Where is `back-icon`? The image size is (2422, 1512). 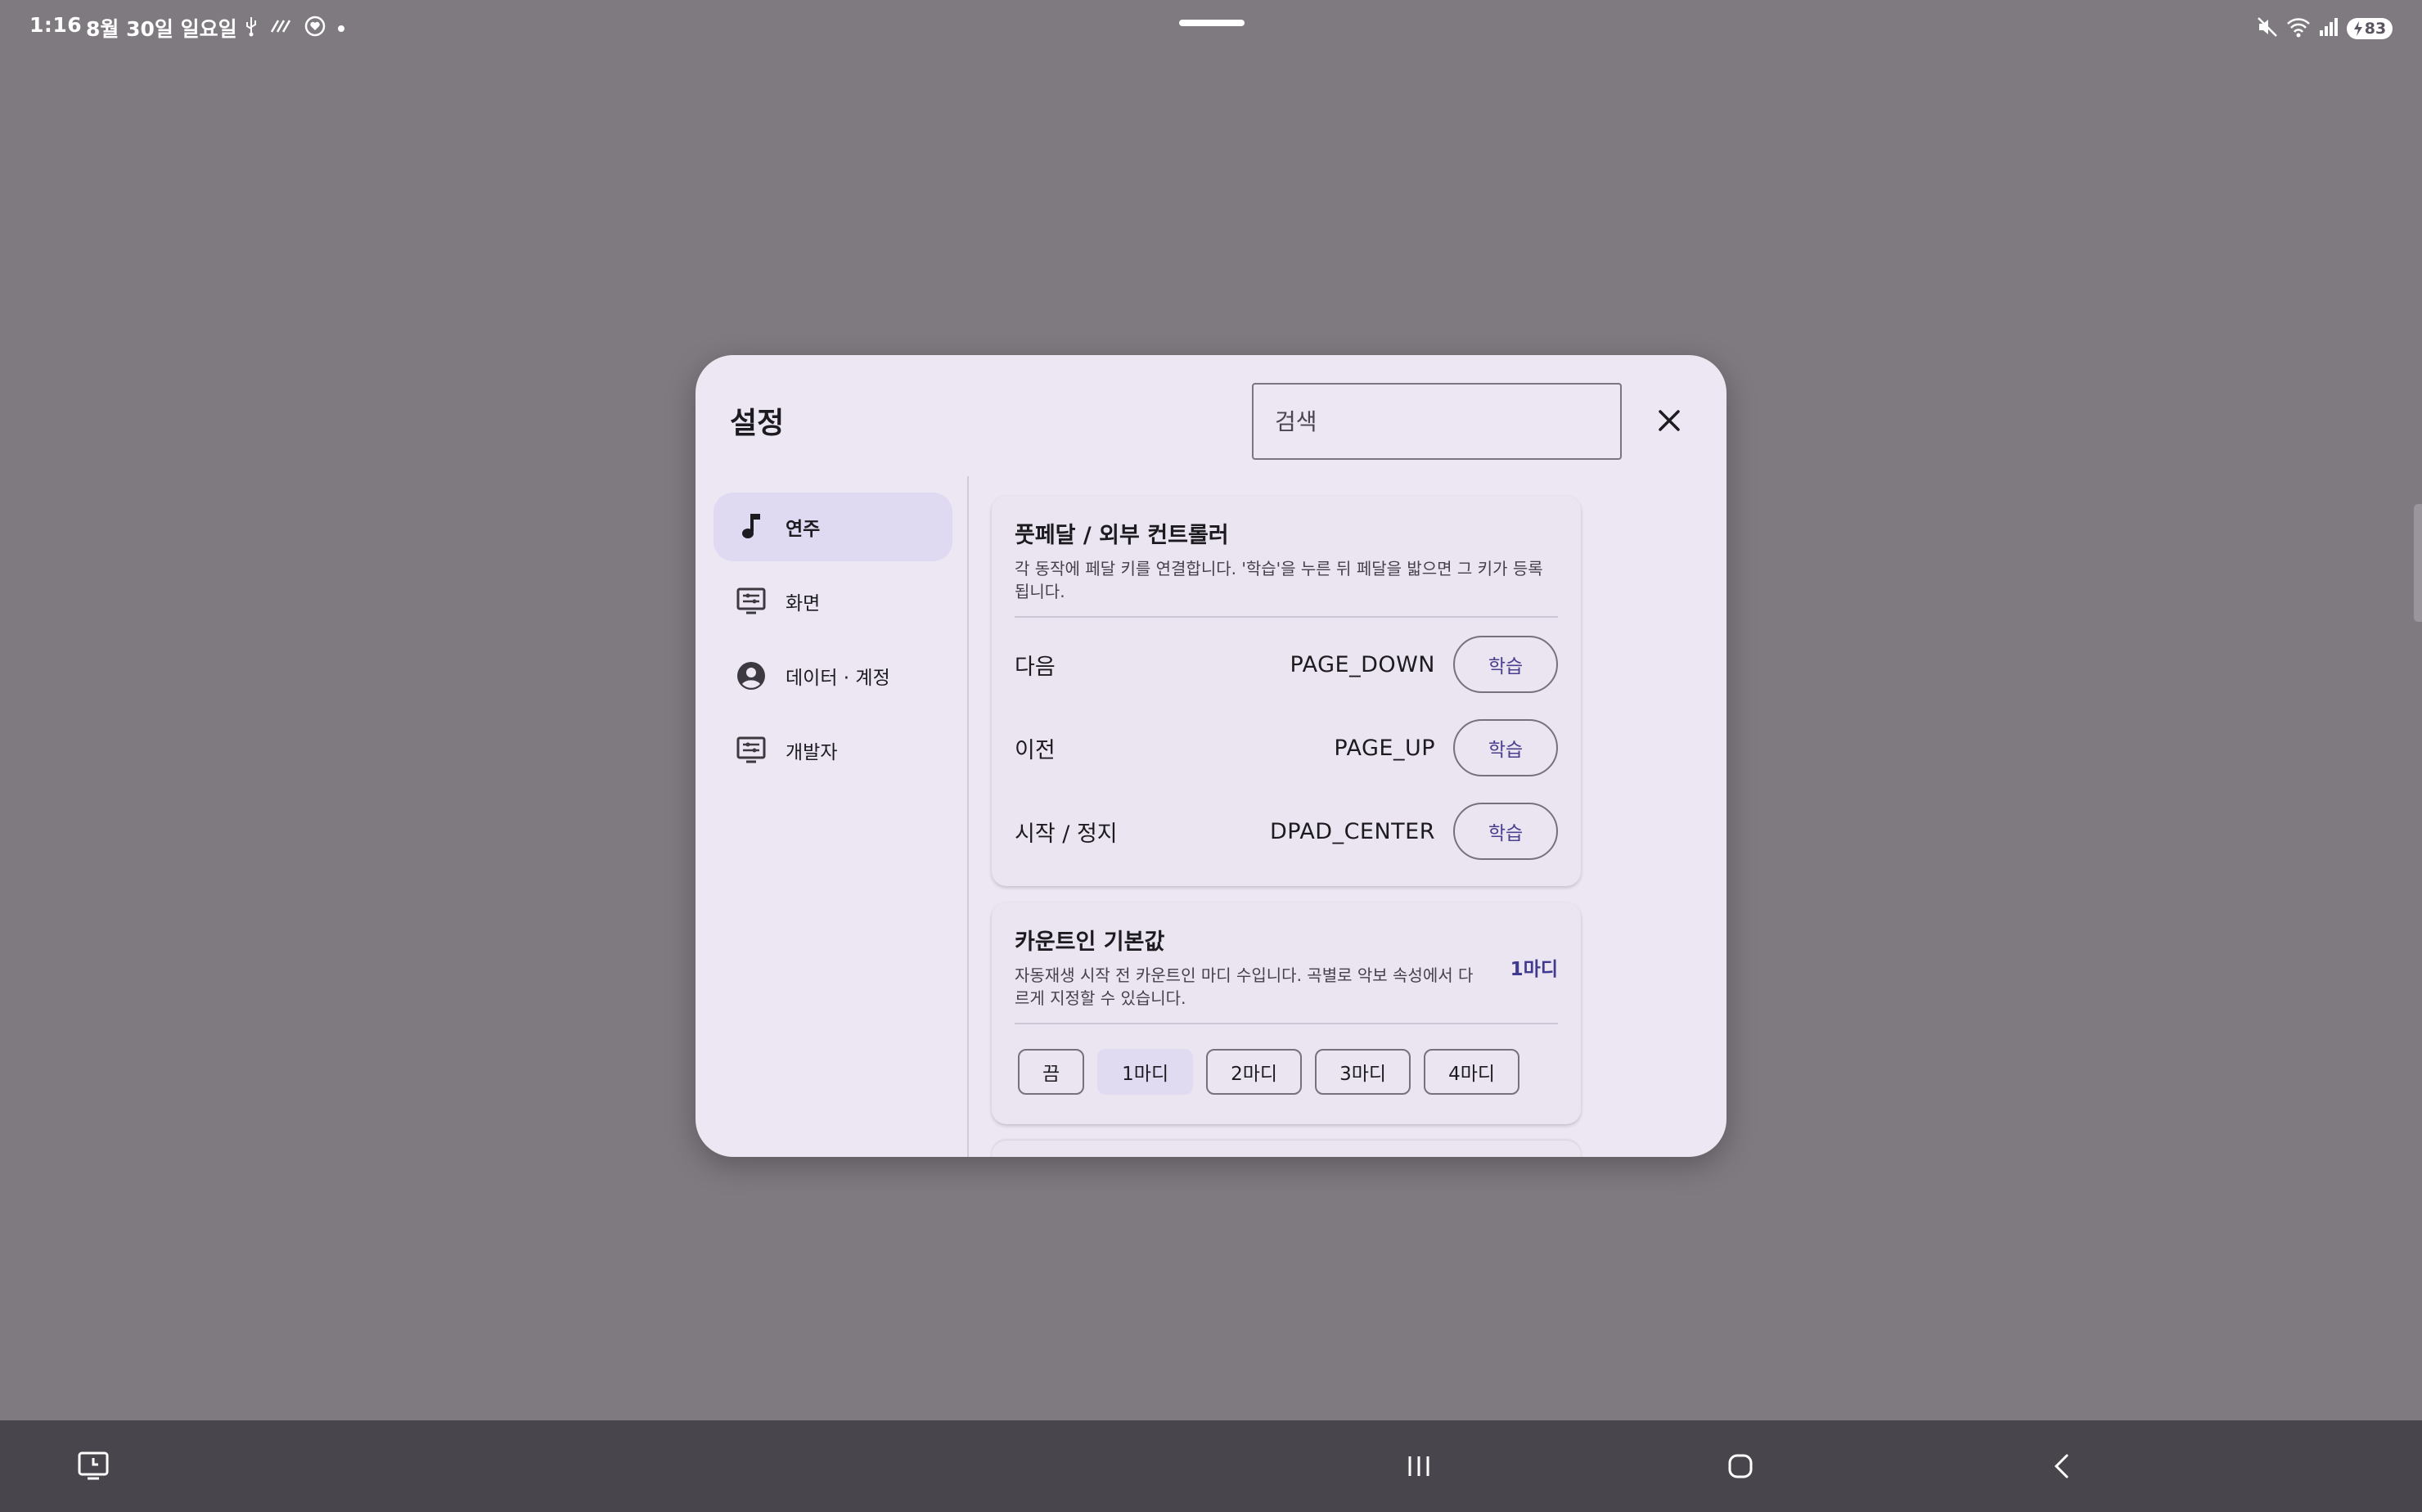 back-icon is located at coordinates (2061, 1466).